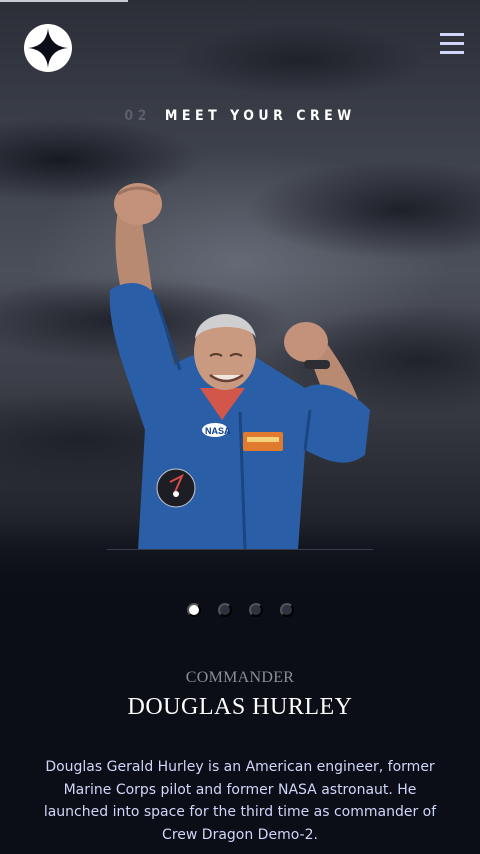 The image size is (480, 854). What do you see at coordinates (137, 116) in the screenshot?
I see `page-number: 02` at bounding box center [137, 116].